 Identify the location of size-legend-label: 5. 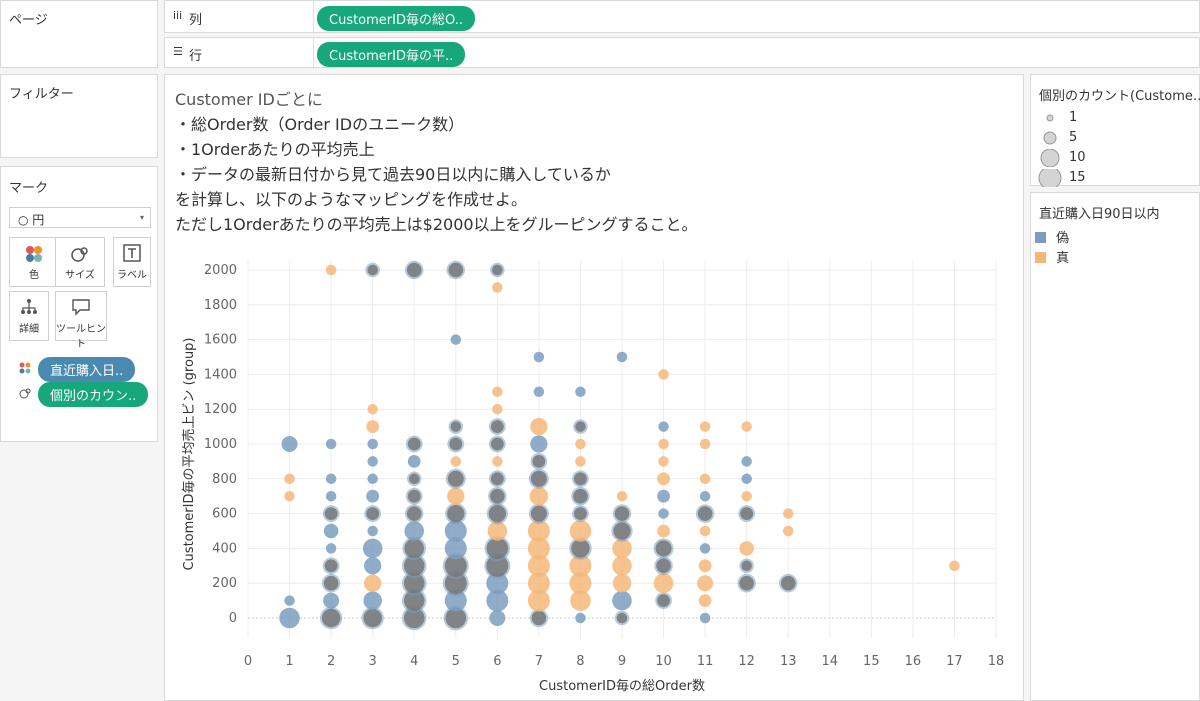
(1073, 137).